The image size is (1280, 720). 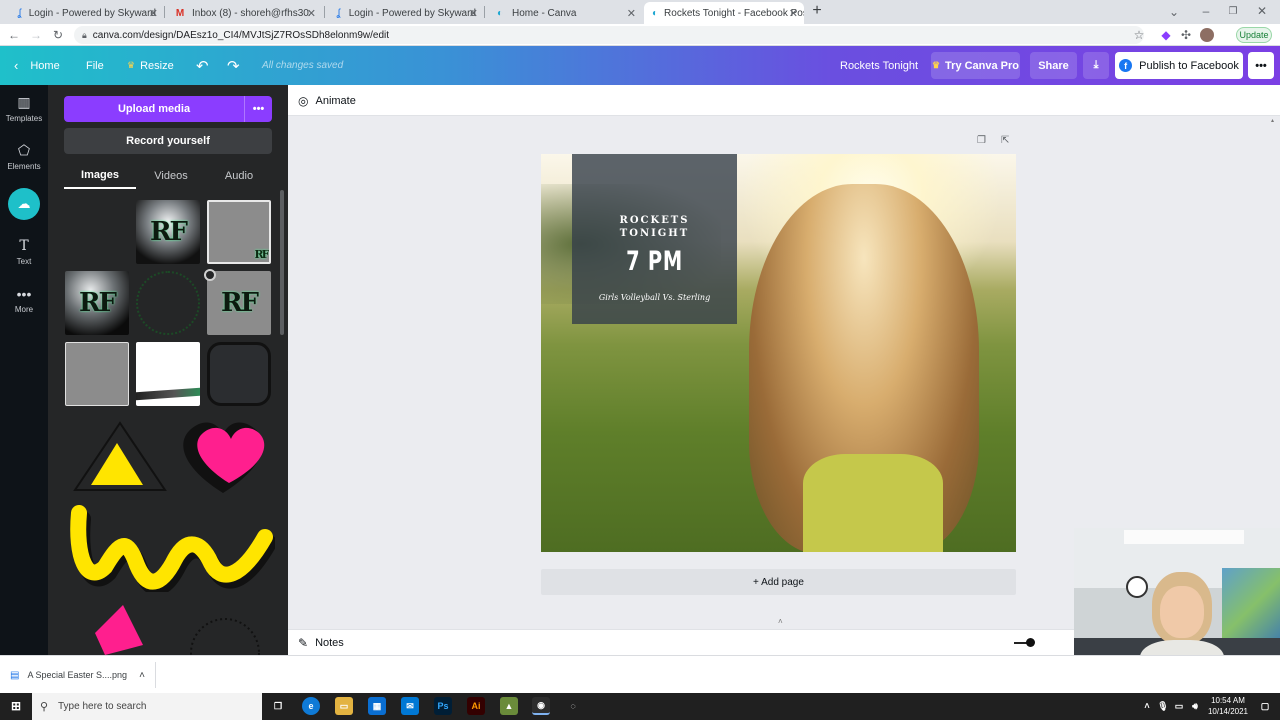 I want to click on heart-graphic, so click(x=223, y=455).